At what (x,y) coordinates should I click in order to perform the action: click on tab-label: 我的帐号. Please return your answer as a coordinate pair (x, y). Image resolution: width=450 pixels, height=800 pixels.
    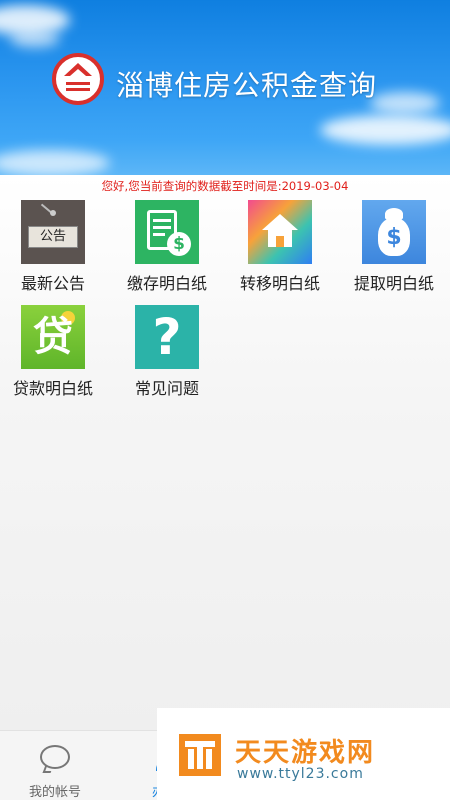
    Looking at the image, I should click on (54, 792).